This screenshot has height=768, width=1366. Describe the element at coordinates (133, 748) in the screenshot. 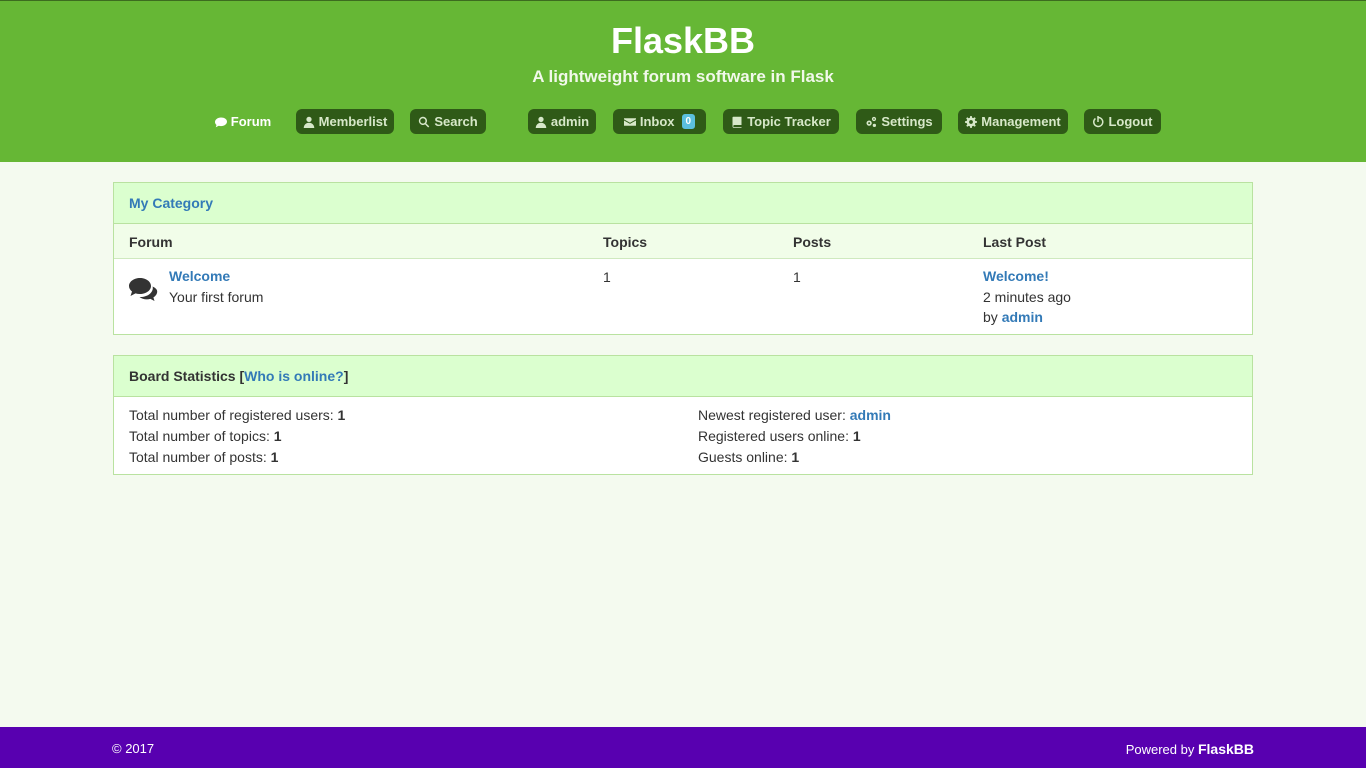

I see `footer-copyright: © 2017` at that location.